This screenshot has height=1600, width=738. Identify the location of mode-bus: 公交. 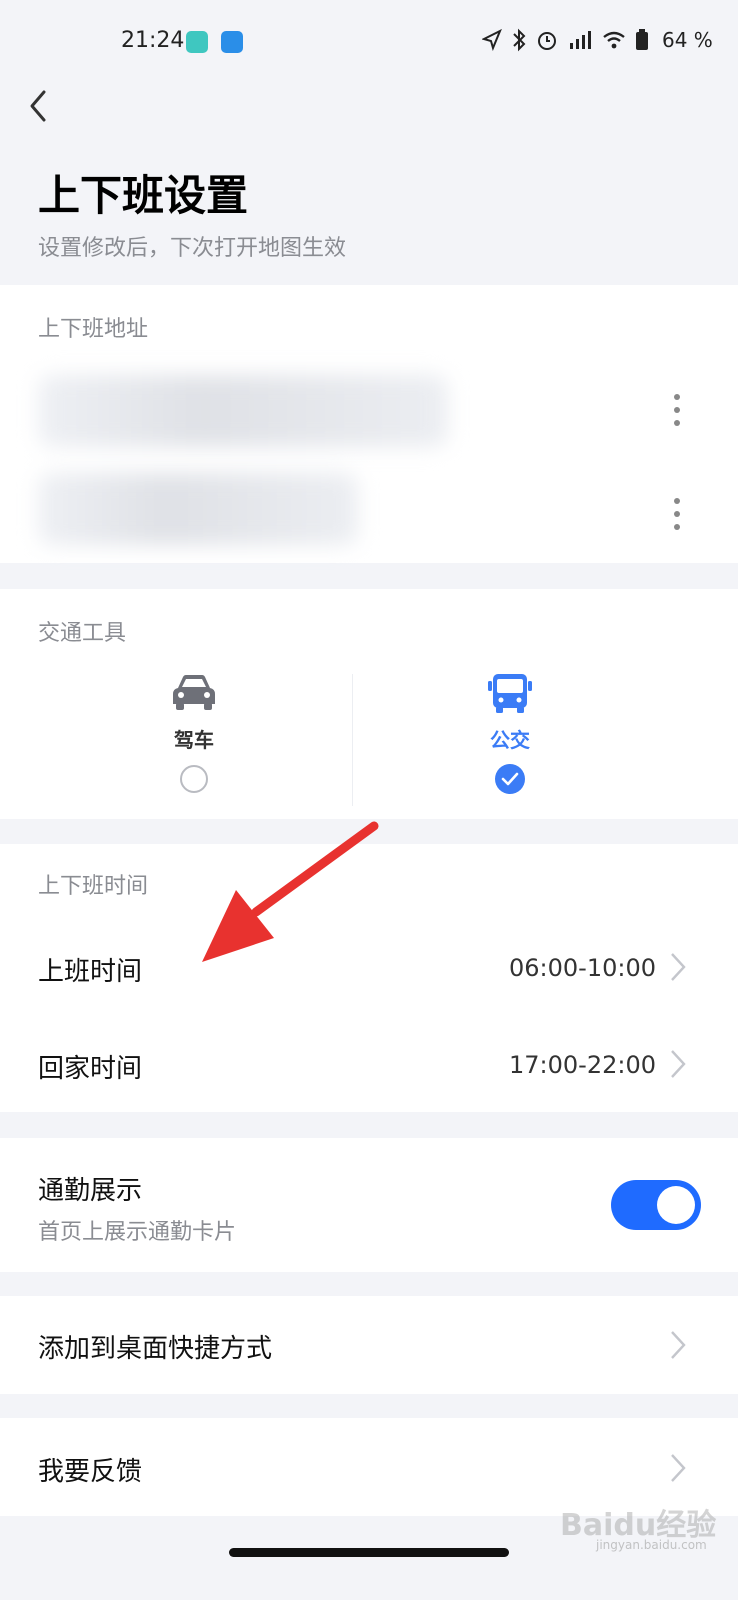
(510, 735).